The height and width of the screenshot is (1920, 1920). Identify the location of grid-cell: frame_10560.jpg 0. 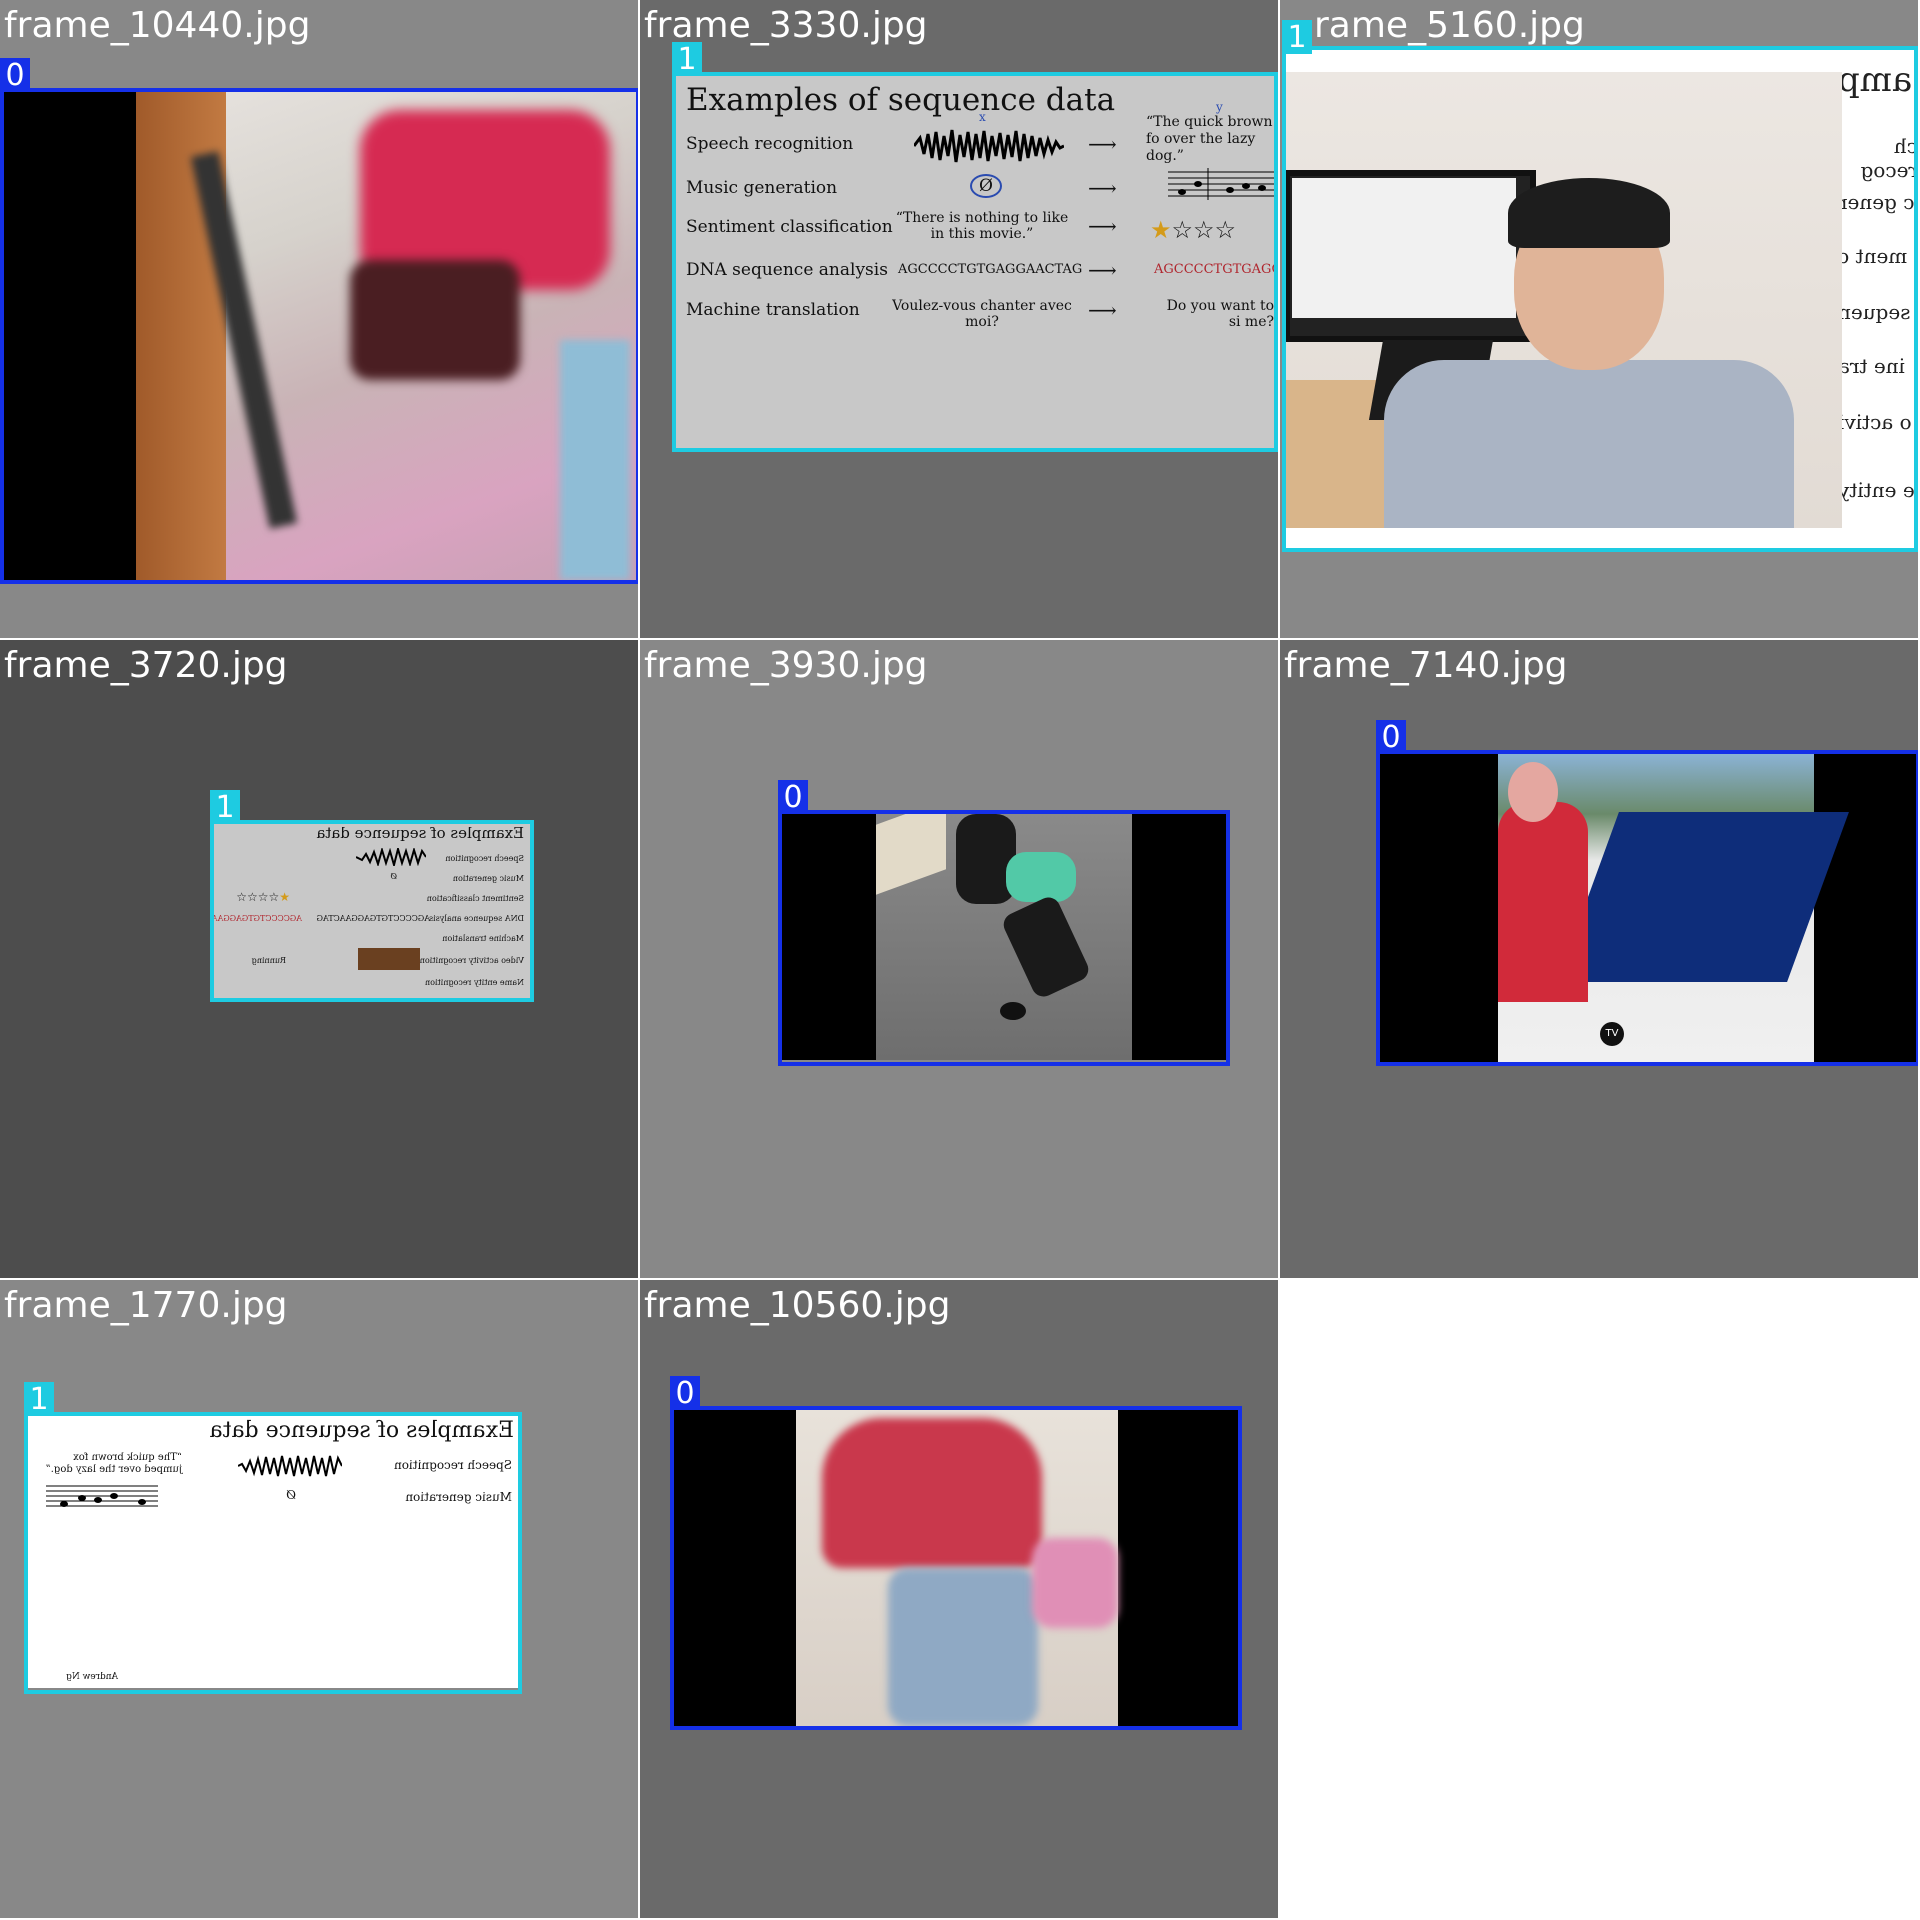
(959, 1599).